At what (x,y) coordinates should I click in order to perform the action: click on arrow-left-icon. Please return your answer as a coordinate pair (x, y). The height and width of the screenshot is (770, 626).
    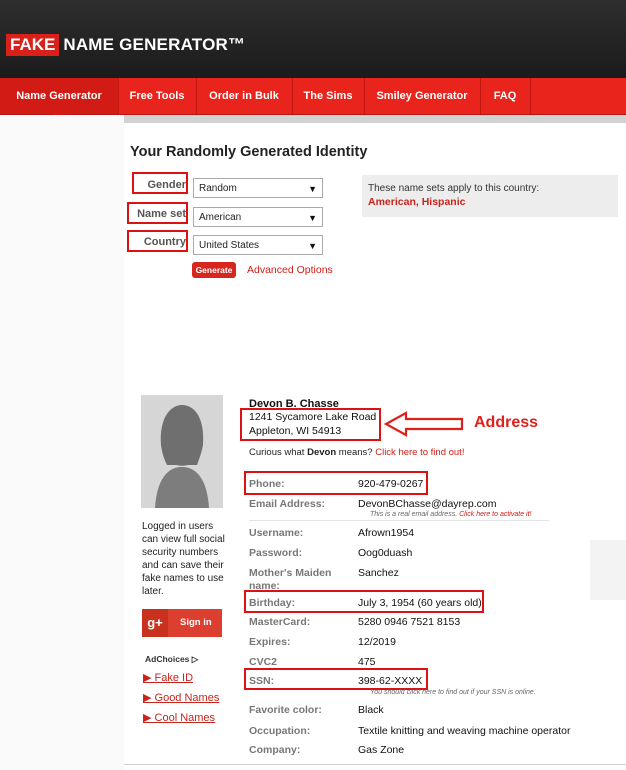
    Looking at the image, I should click on (424, 424).